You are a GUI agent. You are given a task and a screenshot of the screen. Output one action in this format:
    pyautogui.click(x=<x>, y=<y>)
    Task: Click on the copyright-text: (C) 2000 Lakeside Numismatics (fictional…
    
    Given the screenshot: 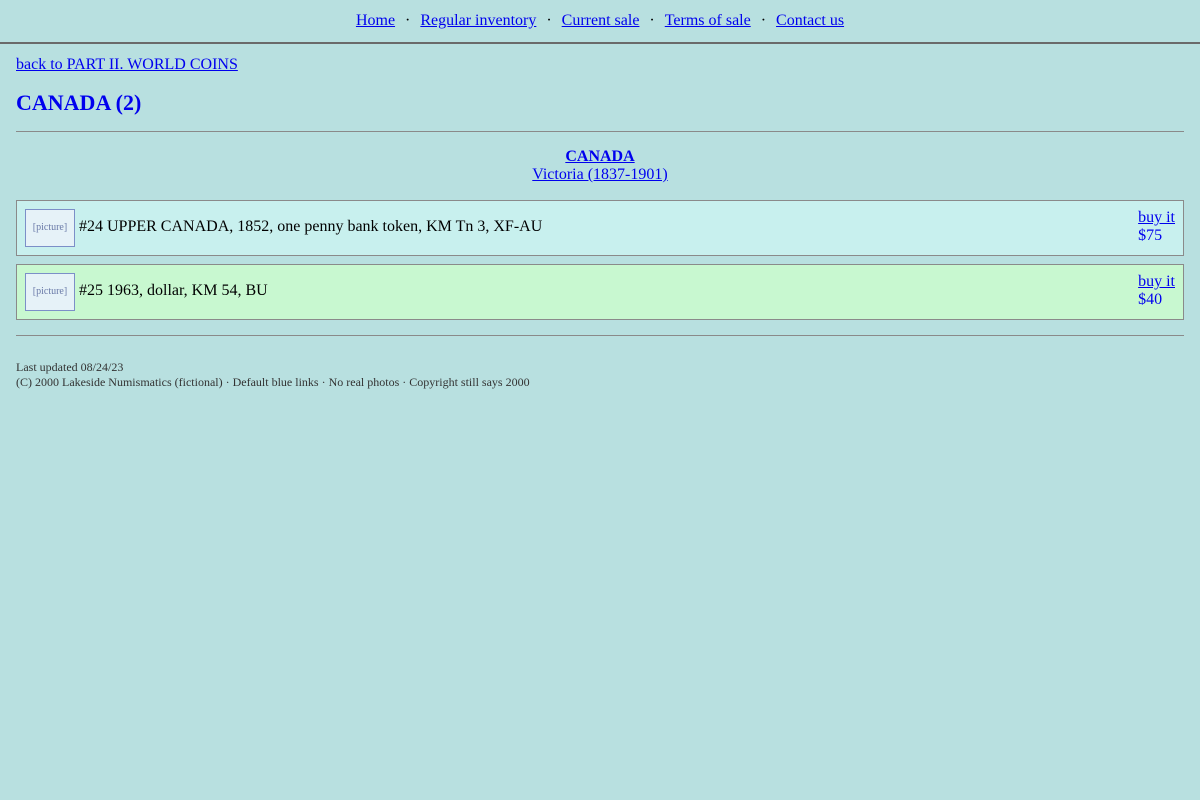 What is the action you would take?
    pyautogui.click(x=273, y=382)
    